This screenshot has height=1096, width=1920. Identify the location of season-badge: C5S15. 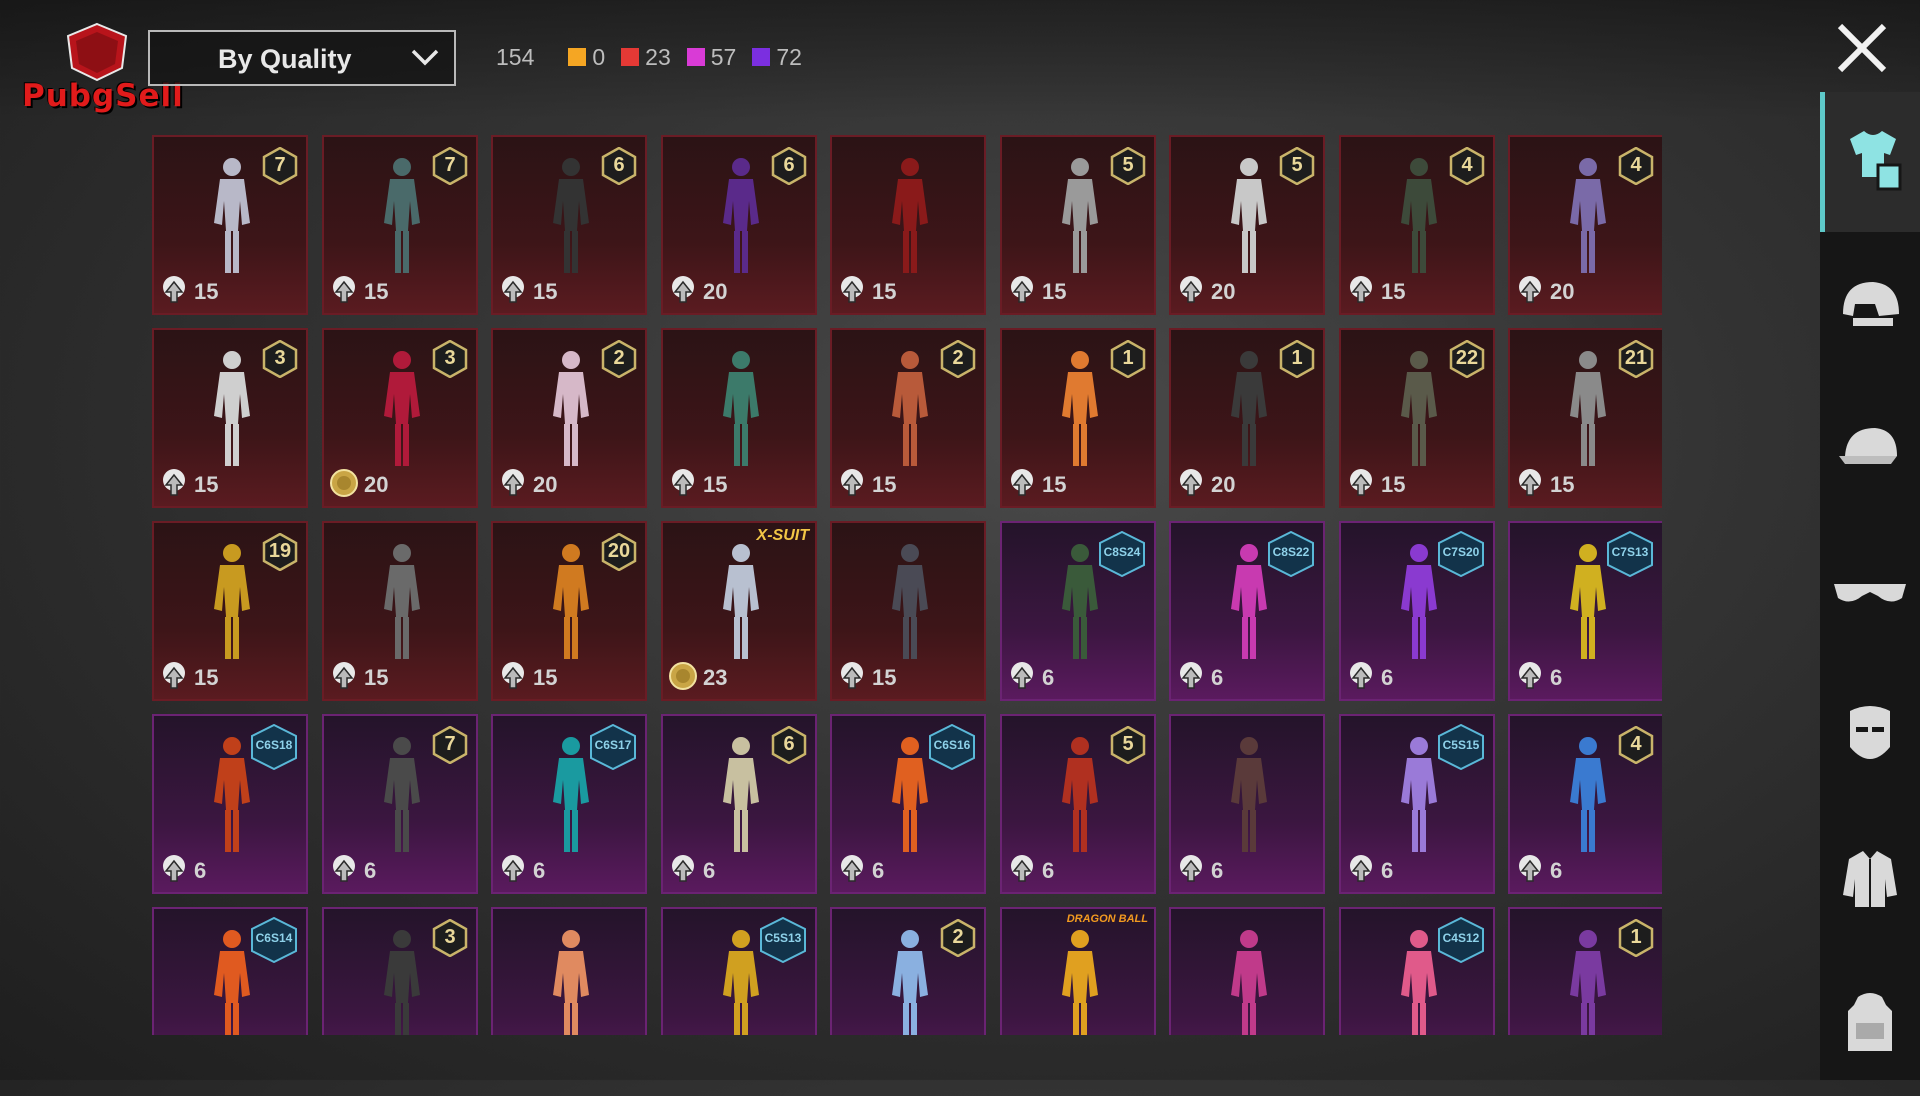
(1461, 747).